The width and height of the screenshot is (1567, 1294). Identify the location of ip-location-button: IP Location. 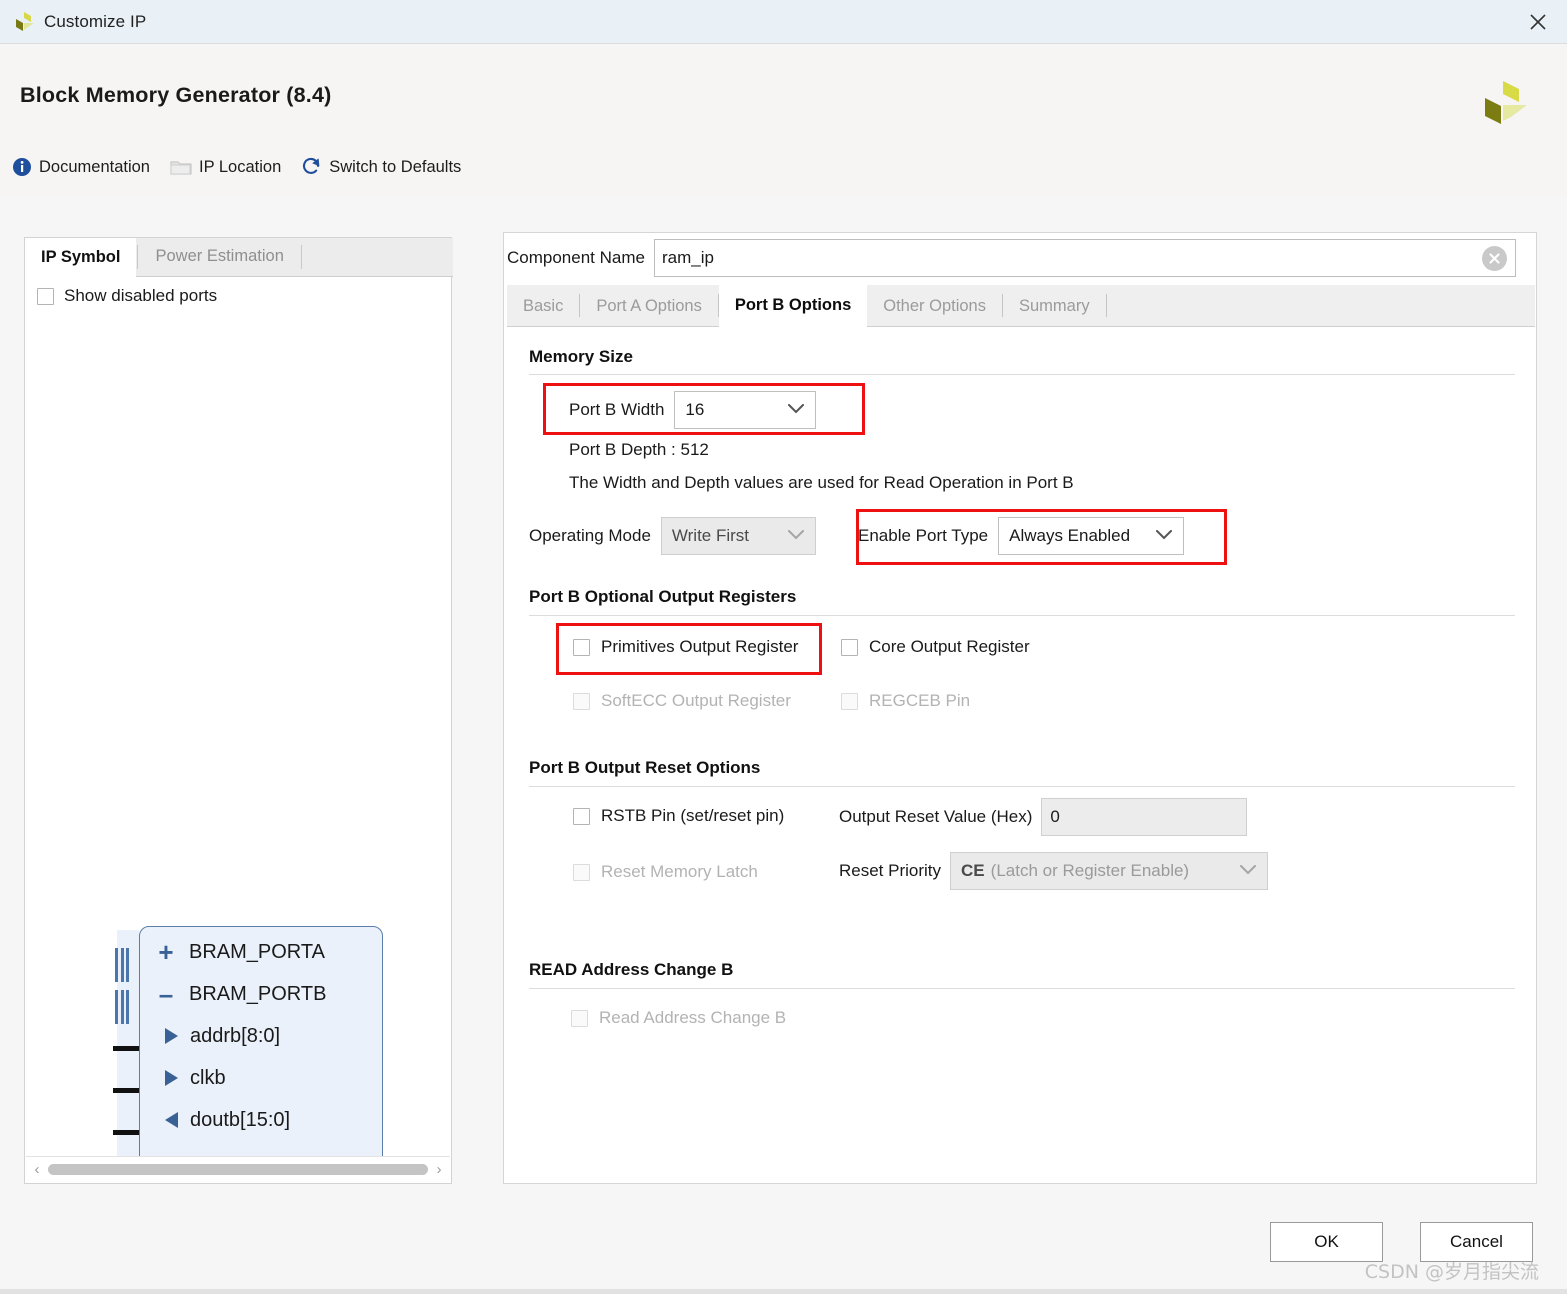
(225, 167).